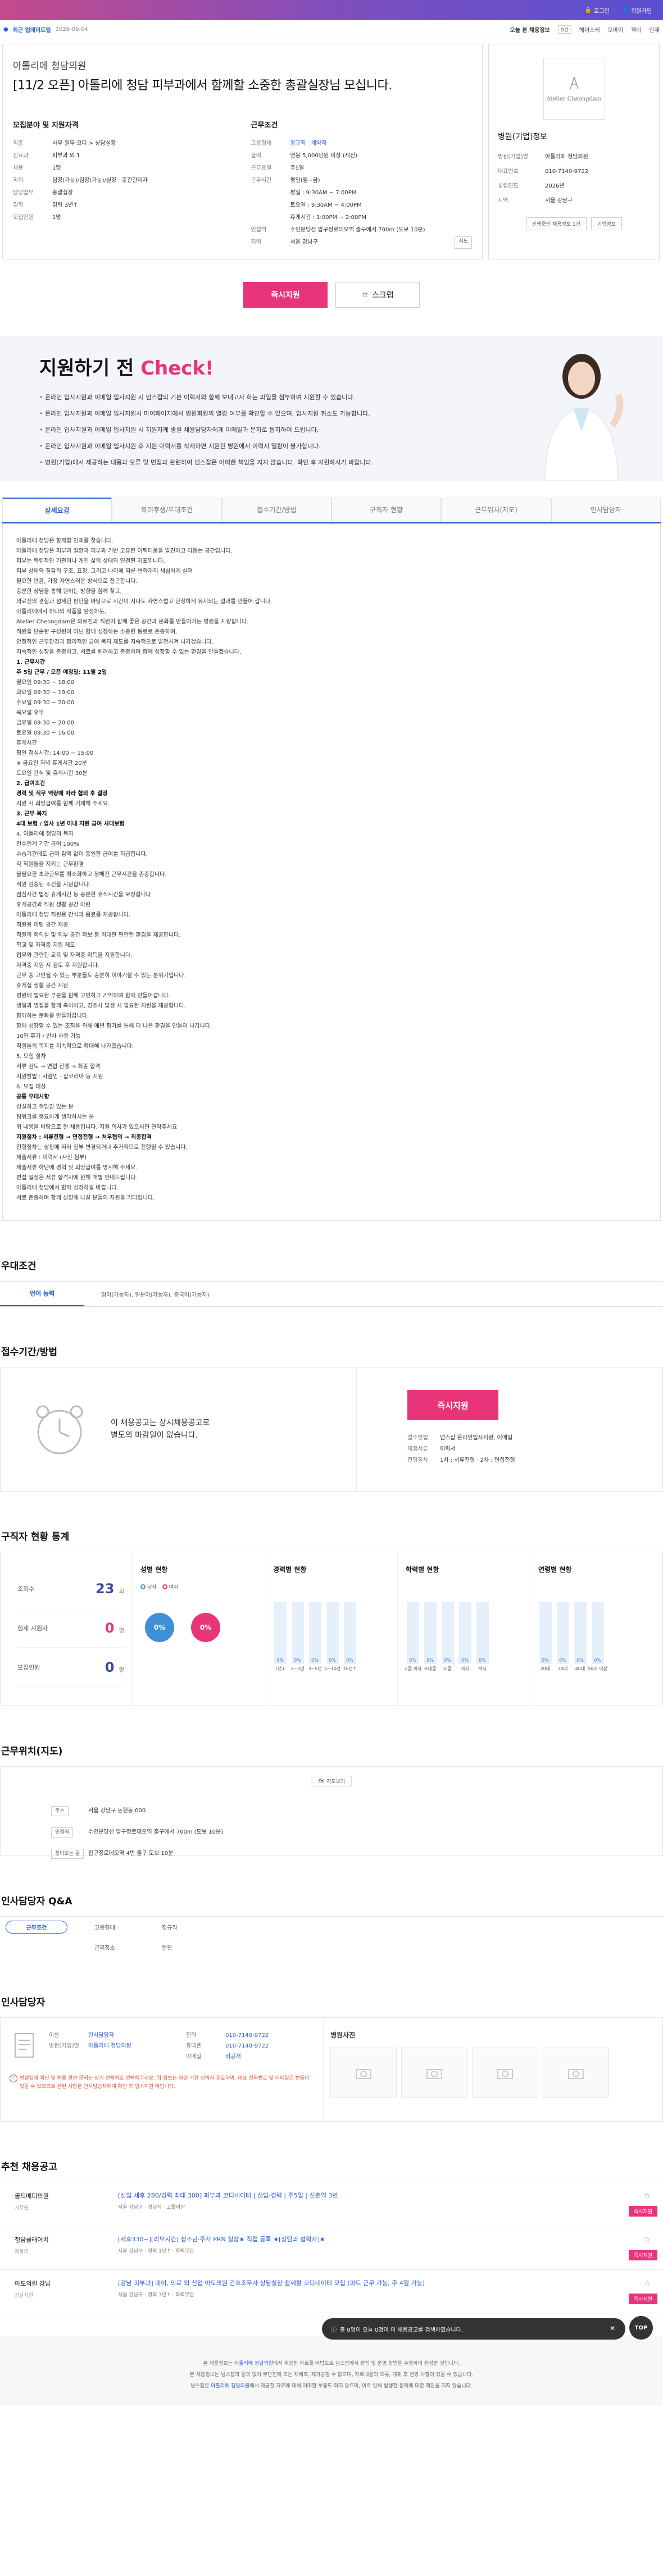  What do you see at coordinates (106, 1927) in the screenshot?
I see `qa-tab-employment-type: 고용형태` at bounding box center [106, 1927].